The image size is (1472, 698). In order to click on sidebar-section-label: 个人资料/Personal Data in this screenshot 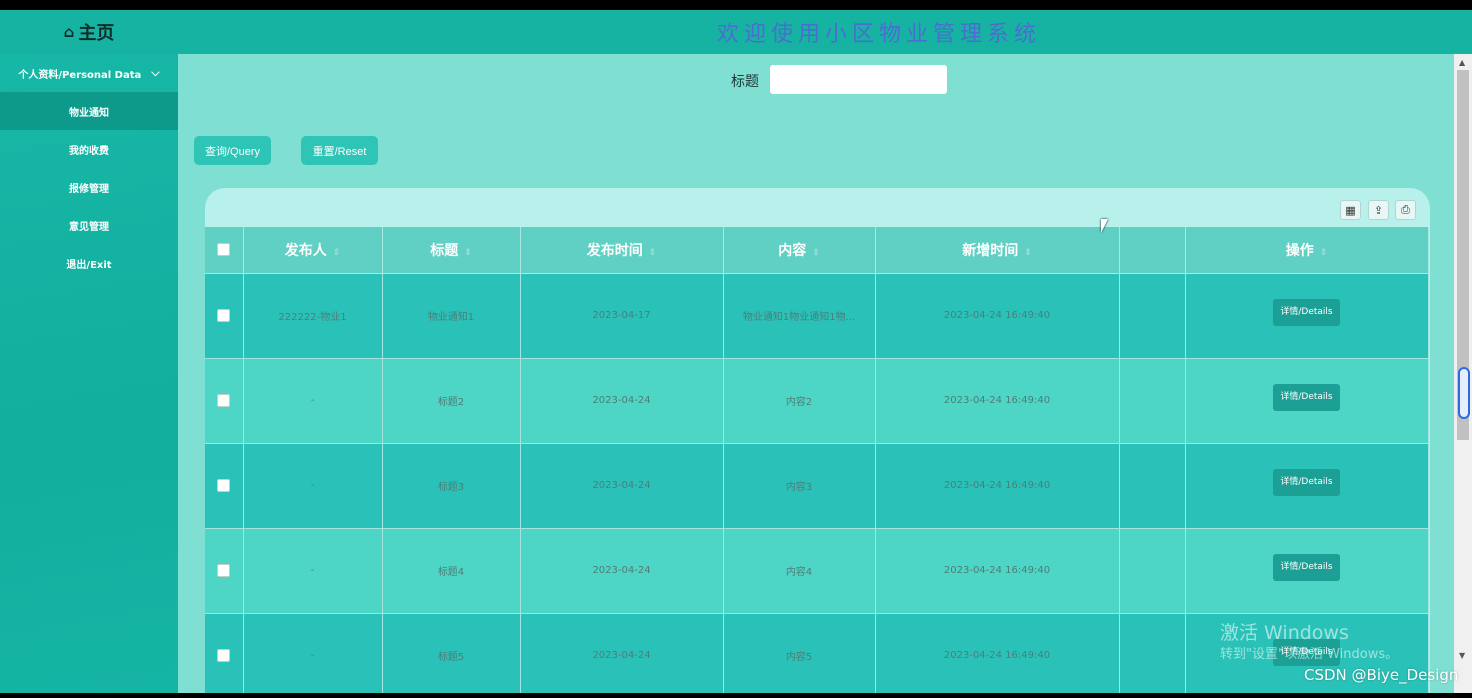, I will do `click(80, 75)`.